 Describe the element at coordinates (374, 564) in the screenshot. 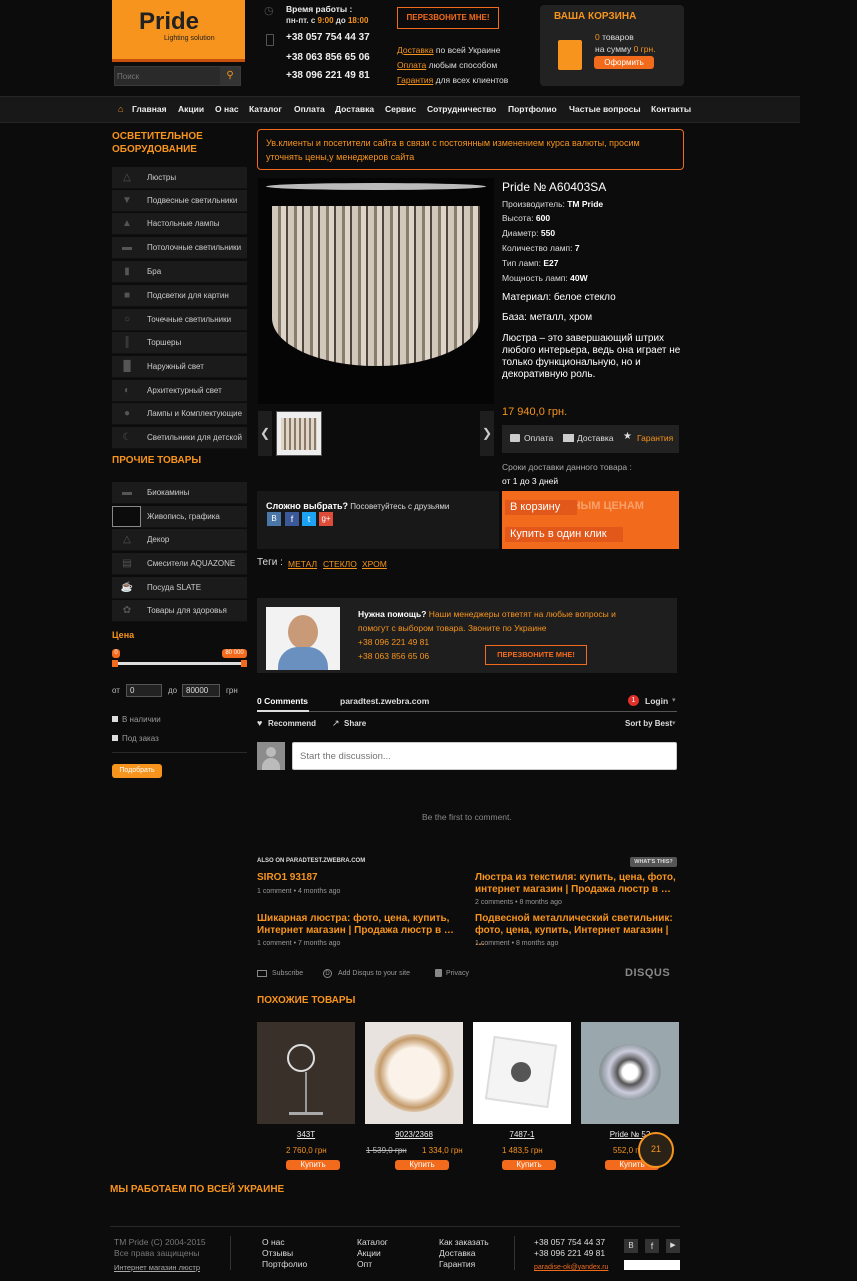

I see `tag-chrome: ХРОМ` at that location.